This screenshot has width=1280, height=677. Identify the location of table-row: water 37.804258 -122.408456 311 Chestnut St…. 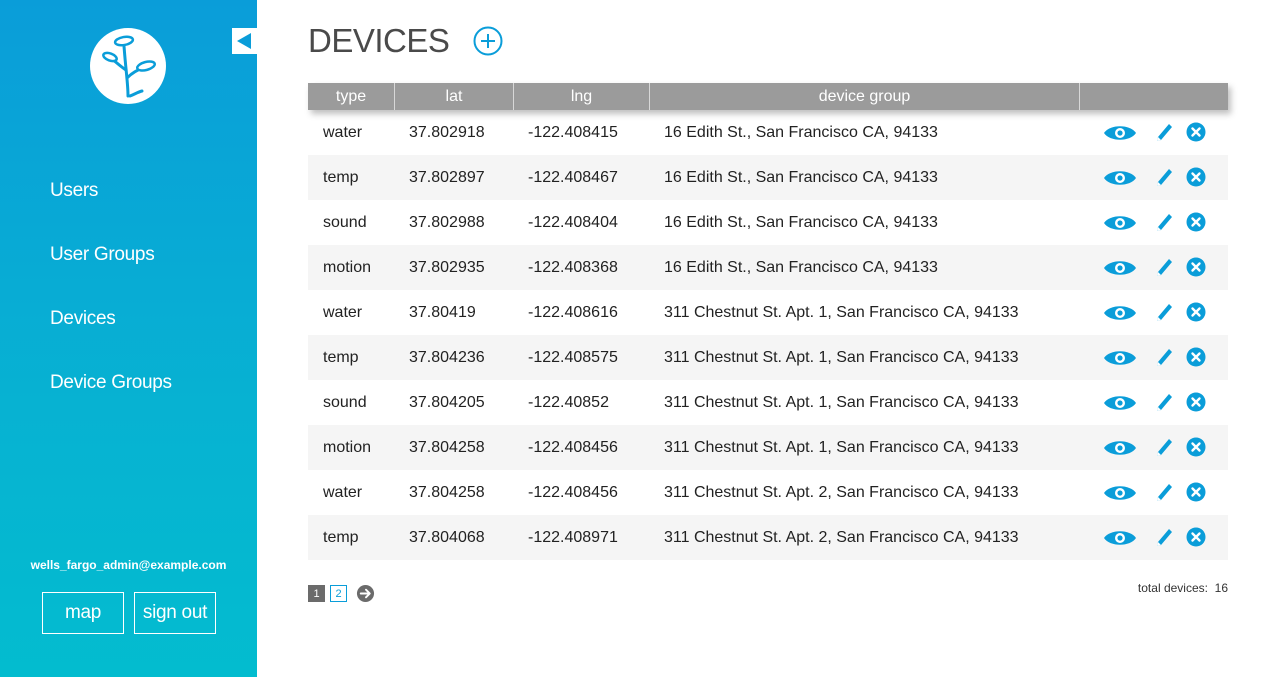
(768, 492).